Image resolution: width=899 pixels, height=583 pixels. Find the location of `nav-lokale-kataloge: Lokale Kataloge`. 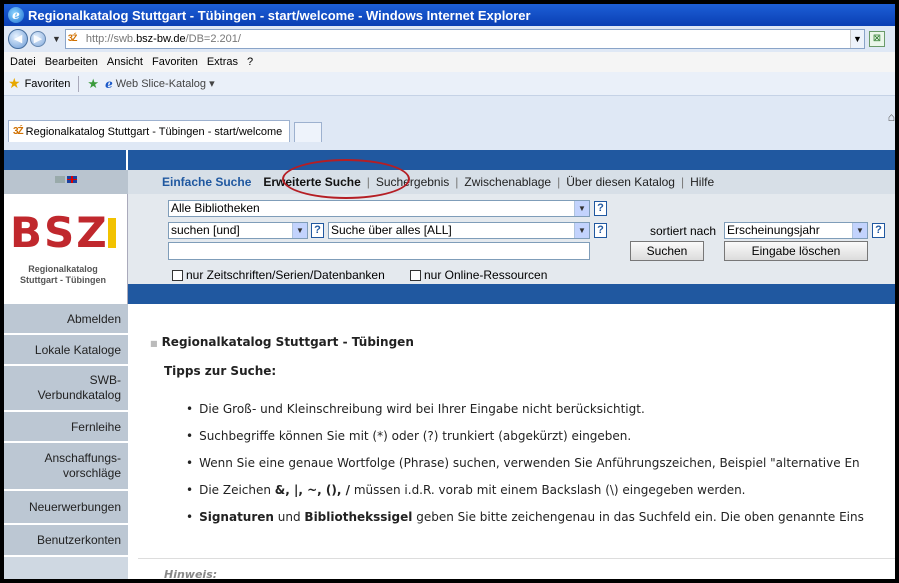

nav-lokale-kataloge: Lokale Kataloge is located at coordinates (66, 350).